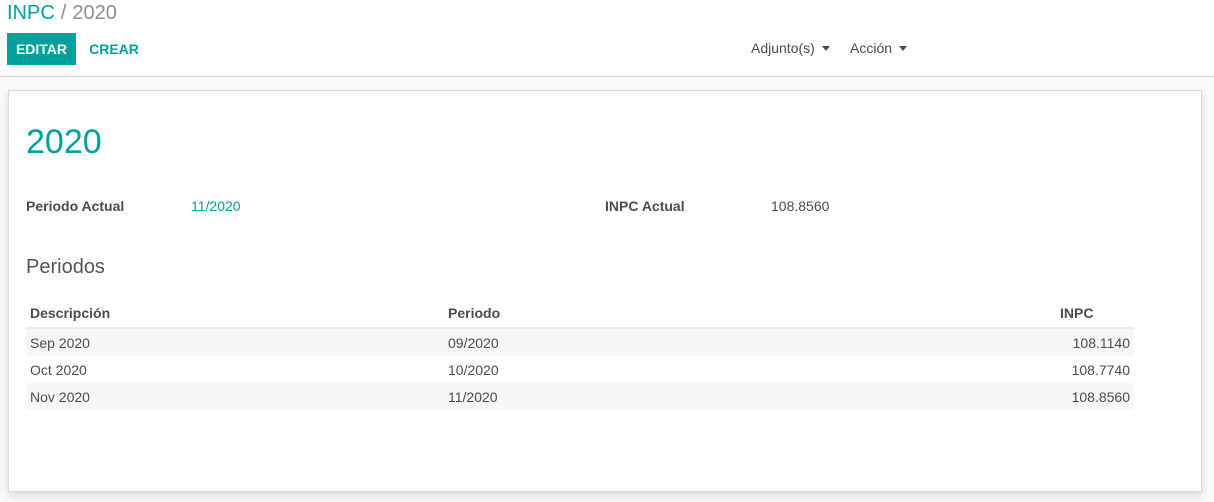 Image resolution: width=1214 pixels, height=502 pixels. What do you see at coordinates (750, 314) in the screenshot?
I see `column-header-periodo: Periodo` at bounding box center [750, 314].